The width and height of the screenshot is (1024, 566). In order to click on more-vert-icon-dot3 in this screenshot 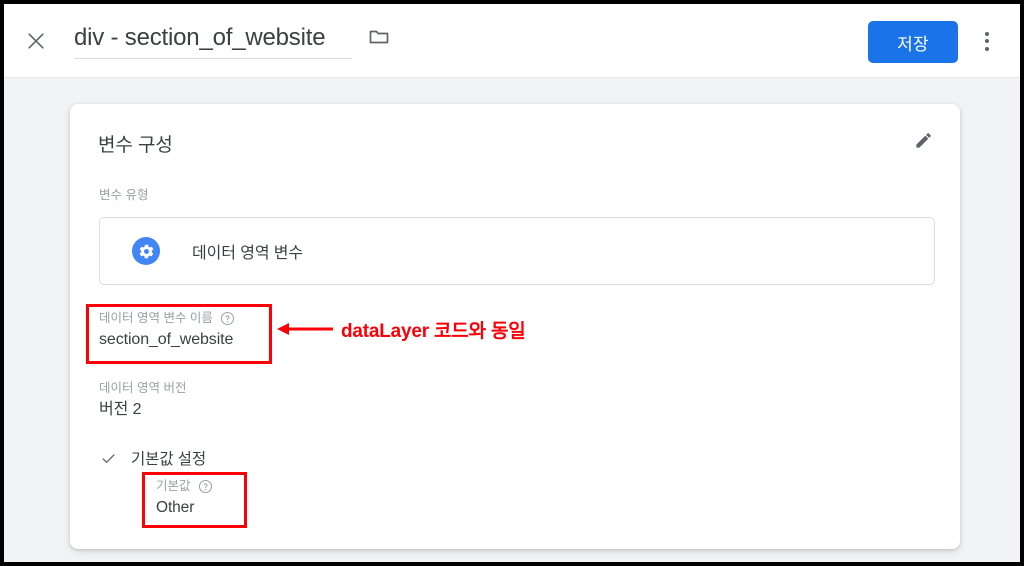, I will do `click(987, 48)`.